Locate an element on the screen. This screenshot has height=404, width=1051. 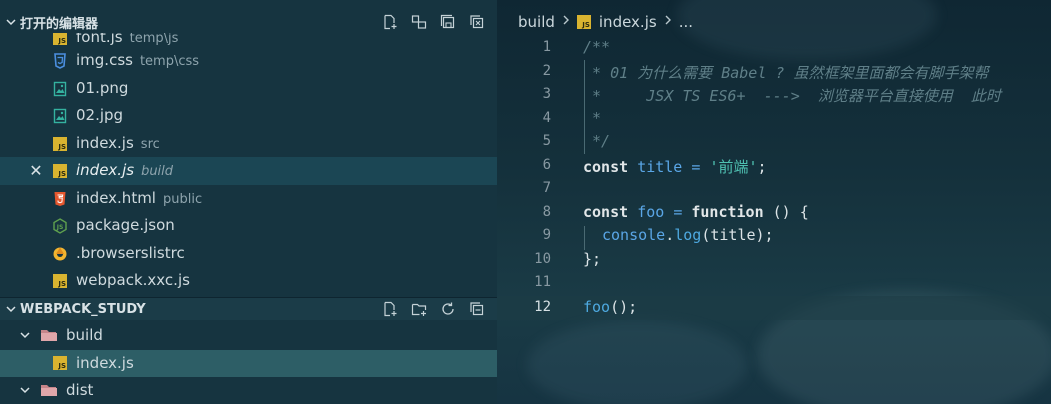
code-text: const foo = function () { is located at coordinates (696, 212).